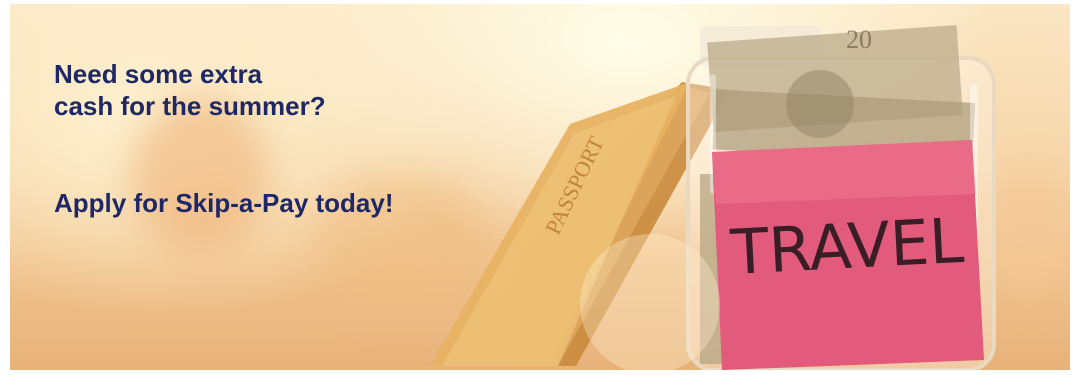 This screenshot has height=375, width=1078. What do you see at coordinates (859, 39) in the screenshot?
I see `bill-denomination: 20` at bounding box center [859, 39].